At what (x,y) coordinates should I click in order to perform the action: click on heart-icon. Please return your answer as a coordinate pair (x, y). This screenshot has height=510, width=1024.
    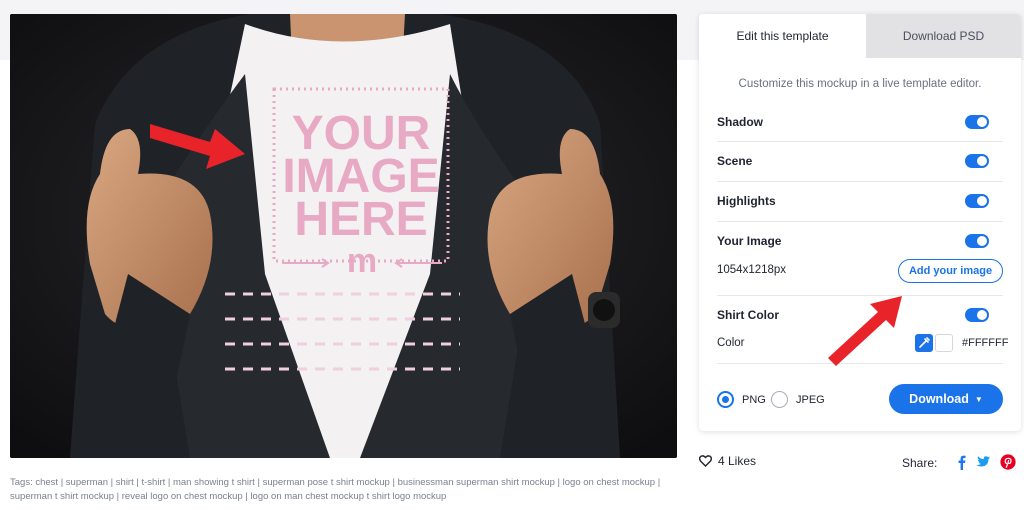
    Looking at the image, I should click on (705, 461).